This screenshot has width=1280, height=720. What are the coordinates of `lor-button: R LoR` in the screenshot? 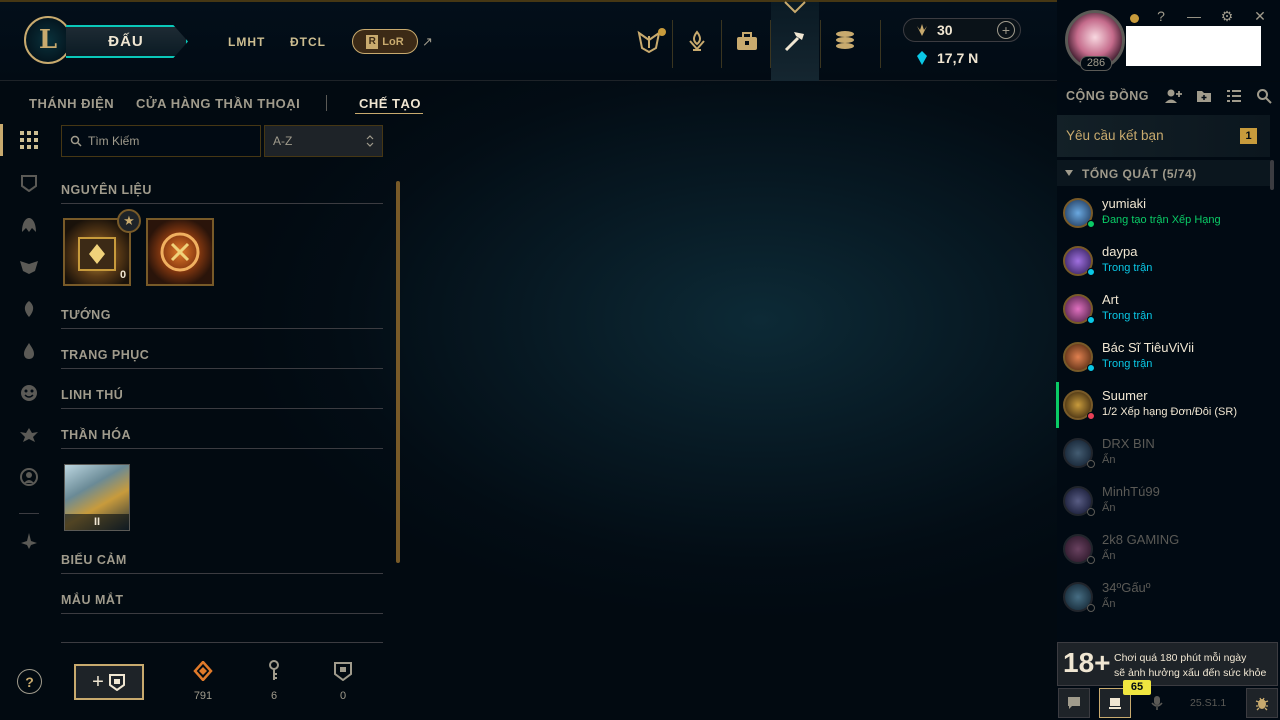 It's located at (385, 41).